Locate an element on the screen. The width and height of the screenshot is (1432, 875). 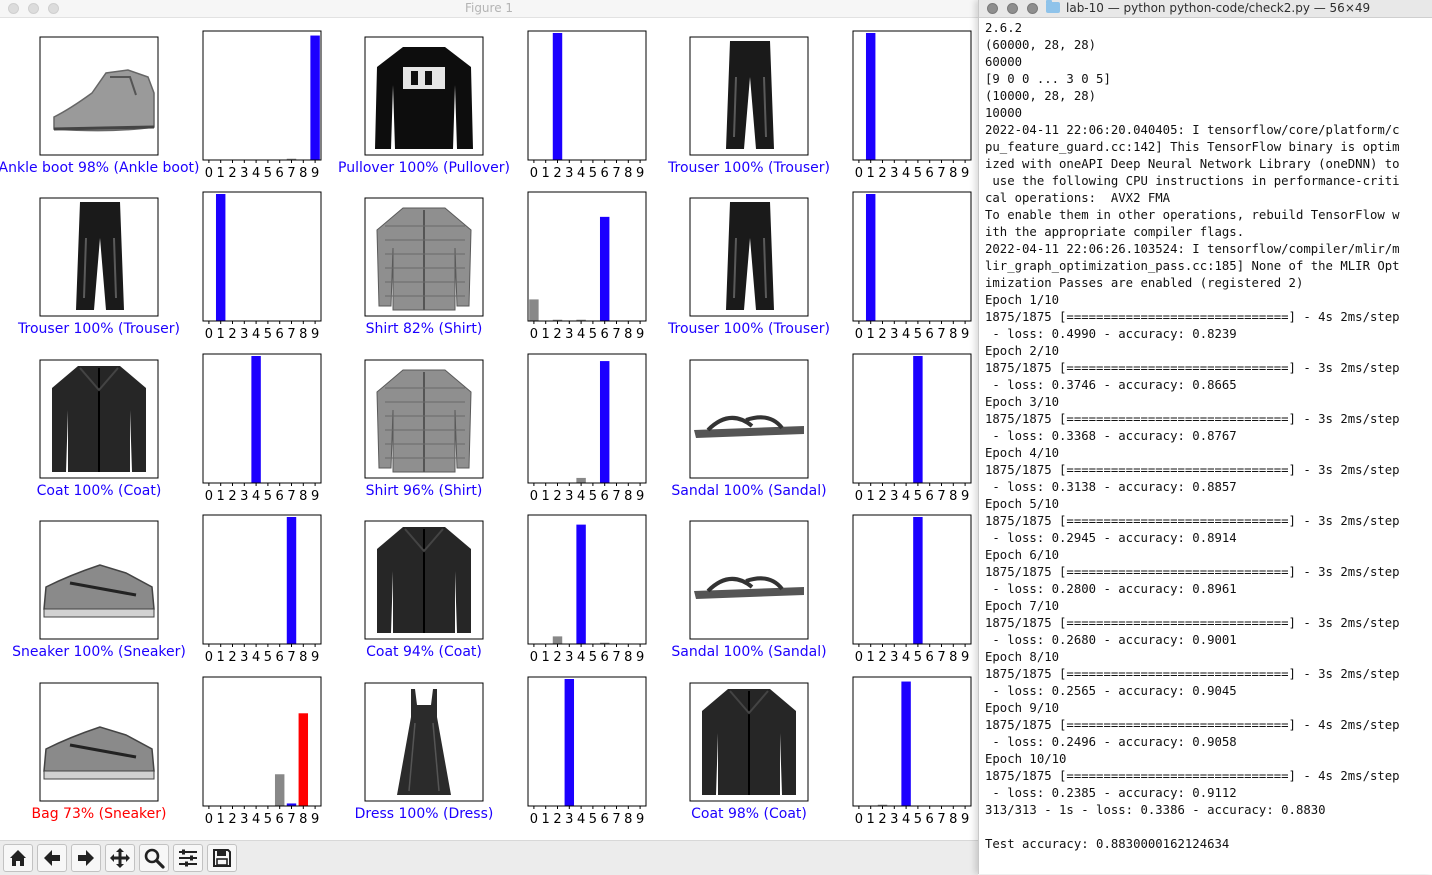
home-button is located at coordinates (18, 858).